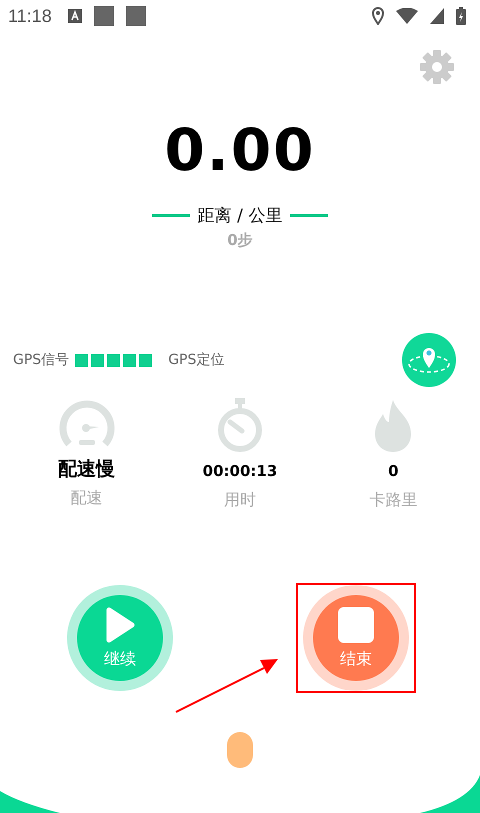 Image resolution: width=480 pixels, height=813 pixels. What do you see at coordinates (30, 16) in the screenshot?
I see `status-time: 11:18` at bounding box center [30, 16].